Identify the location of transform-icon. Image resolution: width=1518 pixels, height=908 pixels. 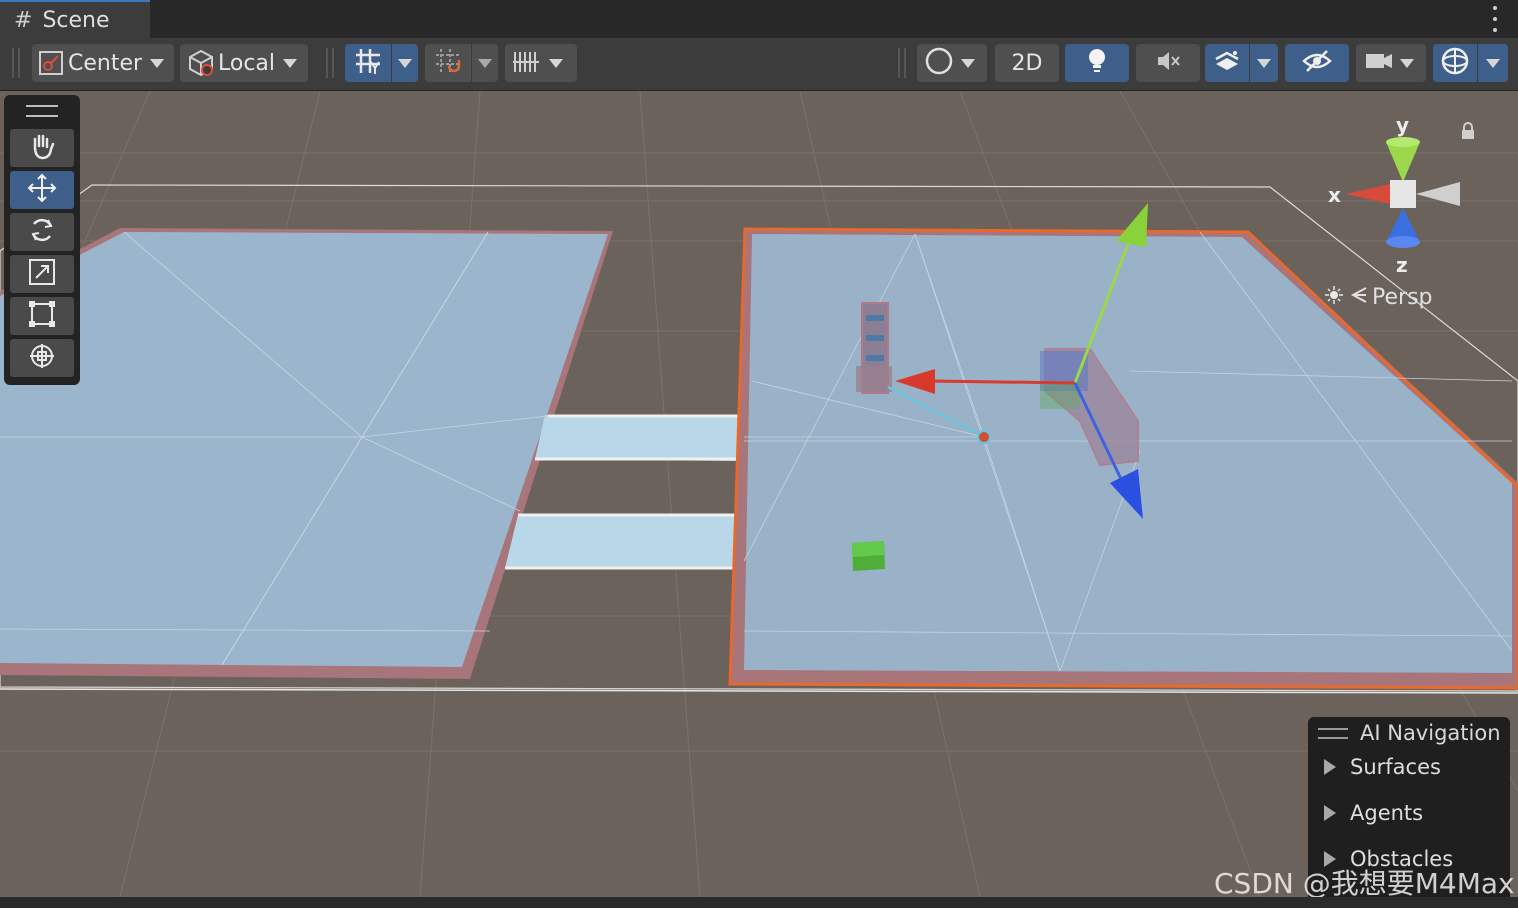
(42, 358).